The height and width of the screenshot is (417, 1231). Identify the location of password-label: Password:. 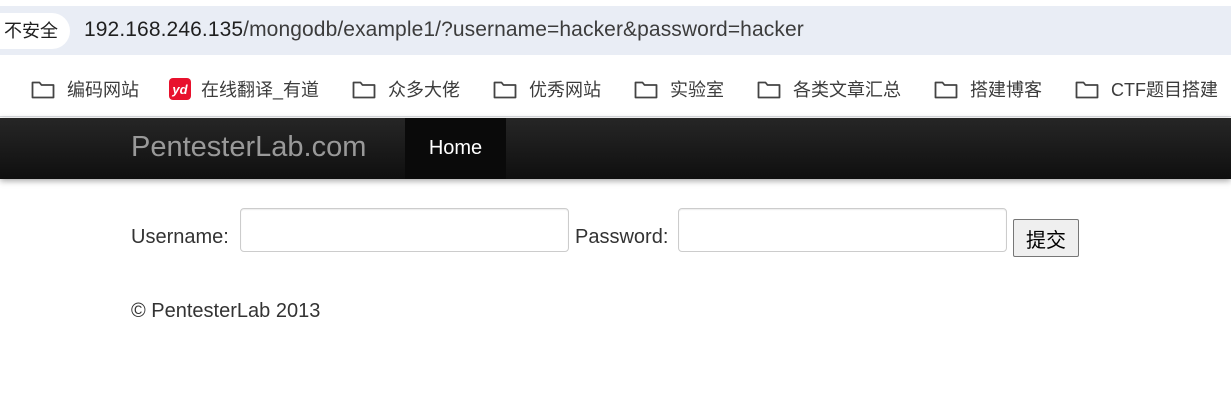
(622, 237).